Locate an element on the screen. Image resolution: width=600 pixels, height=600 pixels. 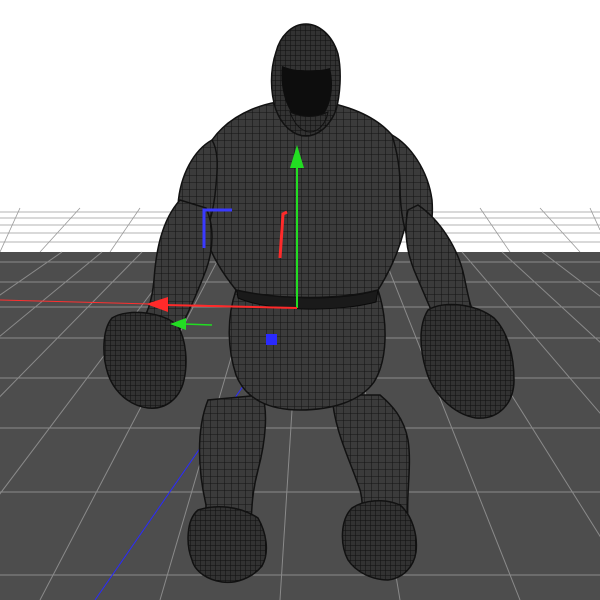
left-foot is located at coordinates (227, 544).